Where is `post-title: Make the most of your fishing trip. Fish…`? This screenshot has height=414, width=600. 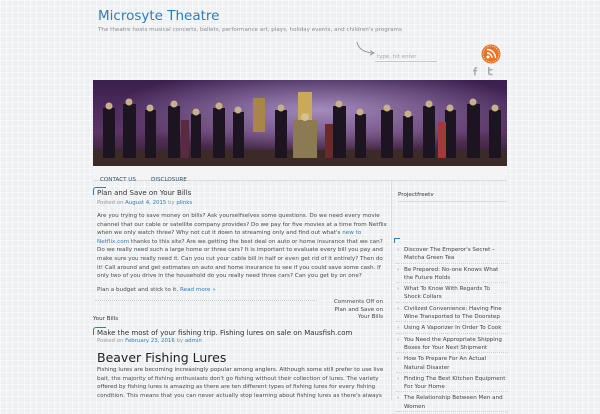
post-title: Make the most of your fishing trip. Fish… is located at coordinates (224, 333).